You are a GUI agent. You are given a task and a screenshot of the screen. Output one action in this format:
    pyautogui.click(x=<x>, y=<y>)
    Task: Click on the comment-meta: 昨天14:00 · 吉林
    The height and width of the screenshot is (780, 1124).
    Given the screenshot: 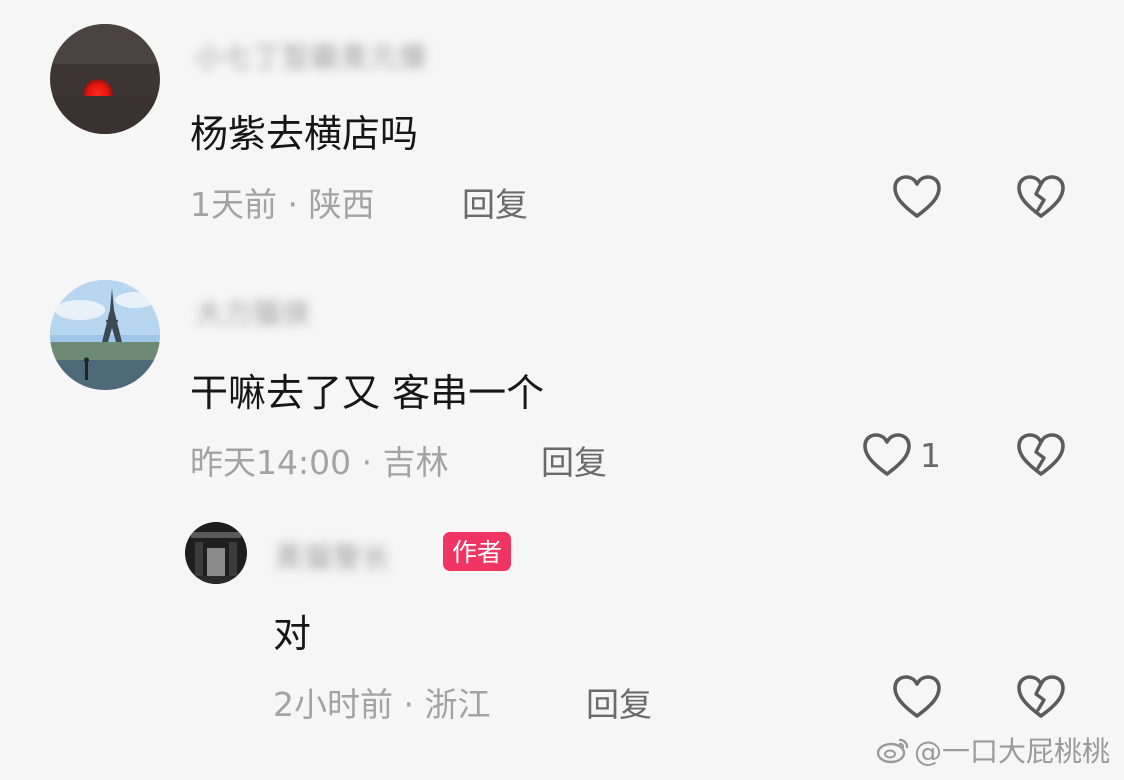 What is the action you would take?
    pyautogui.click(x=319, y=462)
    